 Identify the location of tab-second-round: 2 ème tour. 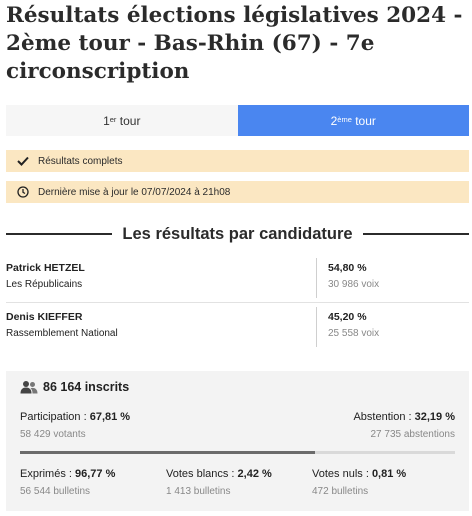
(353, 120).